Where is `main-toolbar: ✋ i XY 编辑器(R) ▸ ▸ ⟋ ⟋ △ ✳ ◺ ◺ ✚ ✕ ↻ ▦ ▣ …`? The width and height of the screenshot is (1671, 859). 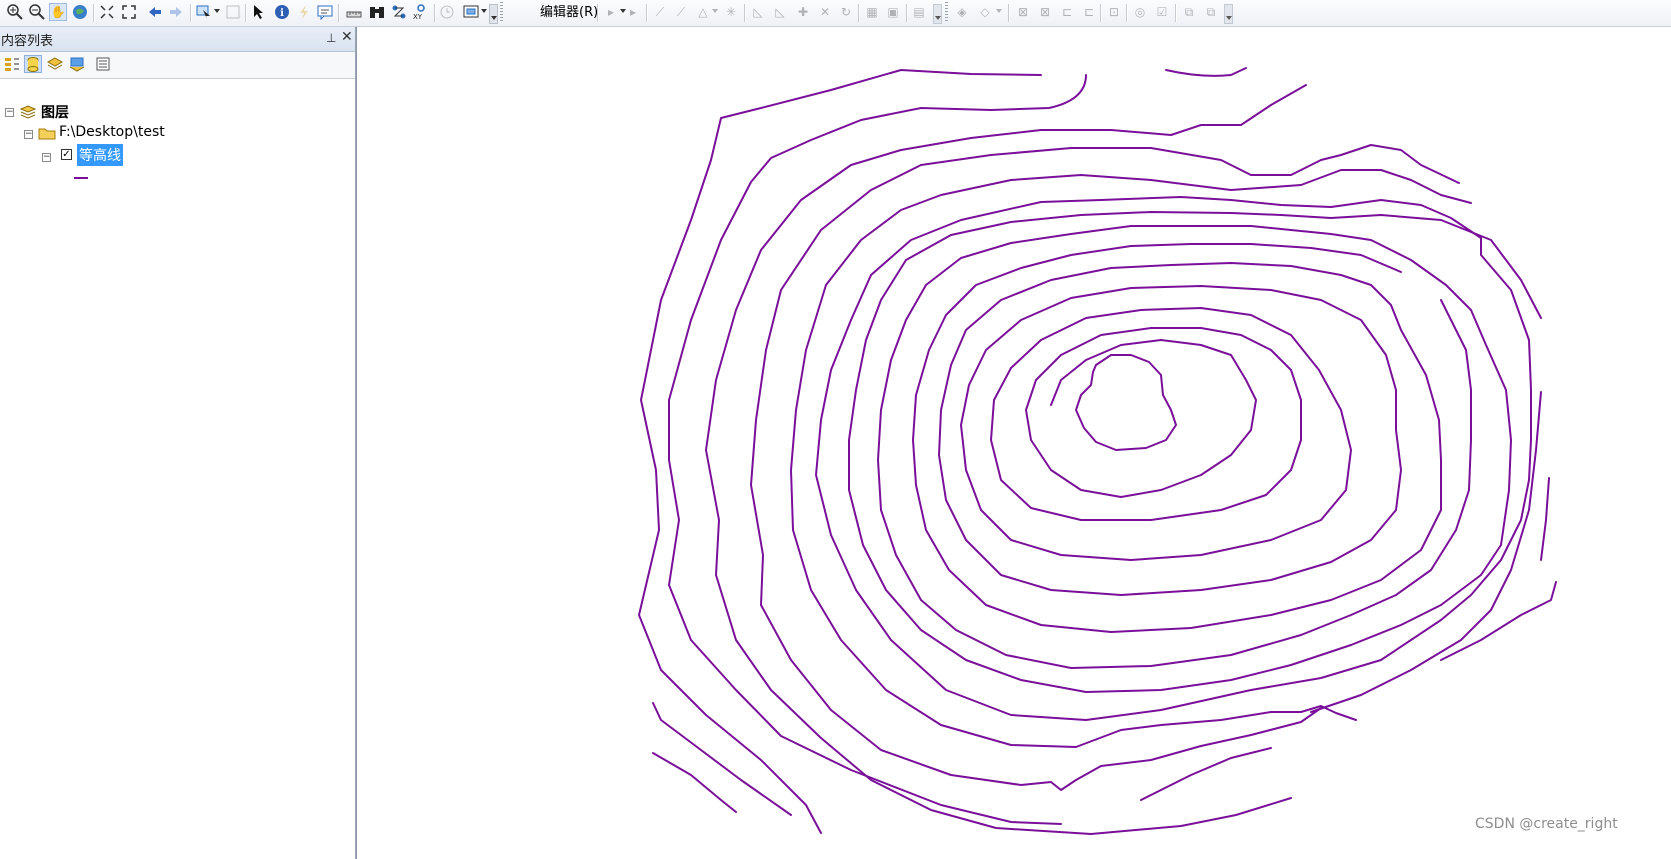
main-toolbar: ✋ i XY 编辑器(R) ▸ ▸ ⟋ ⟋ △ ✳ ◺ ◺ ✚ ✕ ↻ ▦ ▣ … is located at coordinates (835, 13).